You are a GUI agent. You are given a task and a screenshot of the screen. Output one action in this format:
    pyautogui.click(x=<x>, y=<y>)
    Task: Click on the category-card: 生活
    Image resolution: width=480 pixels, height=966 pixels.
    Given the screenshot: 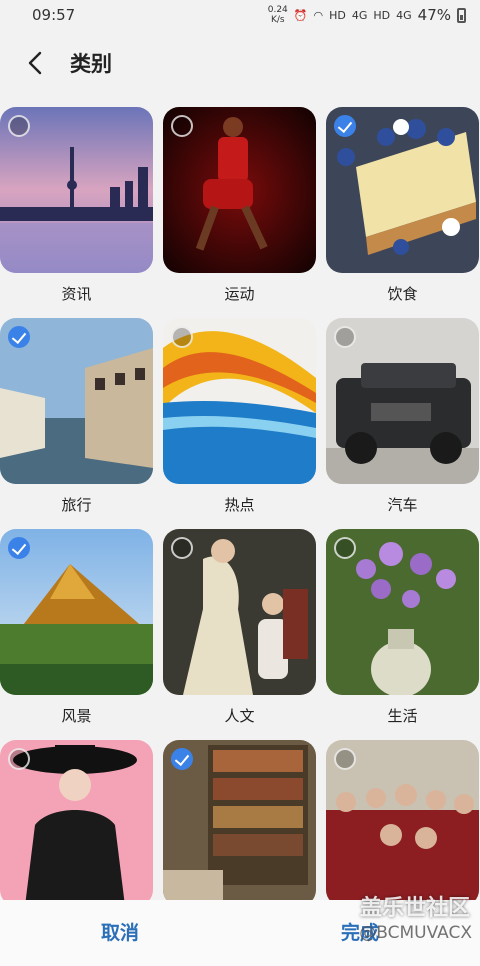 What is the action you would take?
    pyautogui.click(x=402, y=627)
    